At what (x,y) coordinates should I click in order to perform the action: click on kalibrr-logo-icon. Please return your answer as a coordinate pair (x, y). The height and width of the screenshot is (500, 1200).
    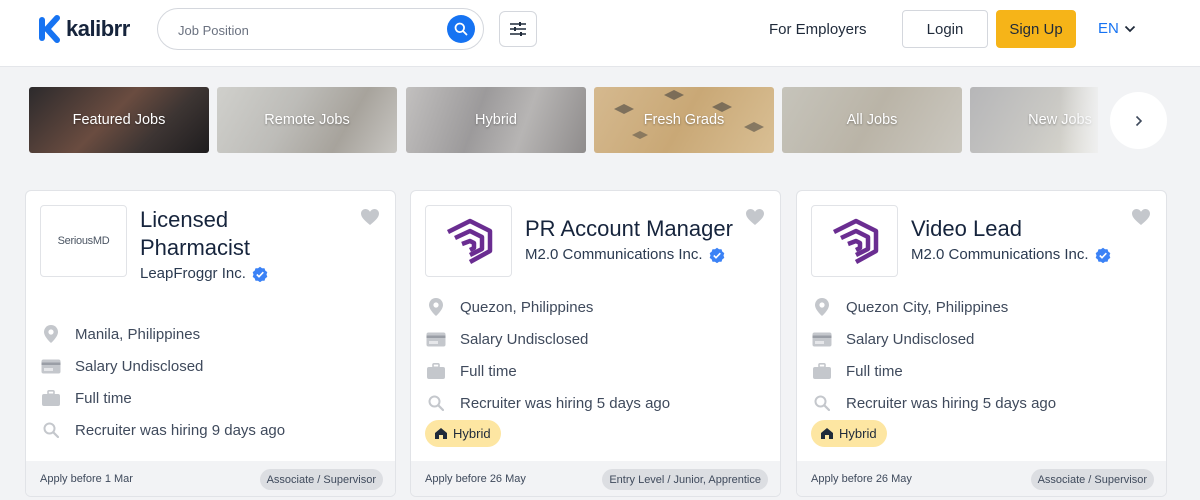
    Looking at the image, I should click on (49, 29).